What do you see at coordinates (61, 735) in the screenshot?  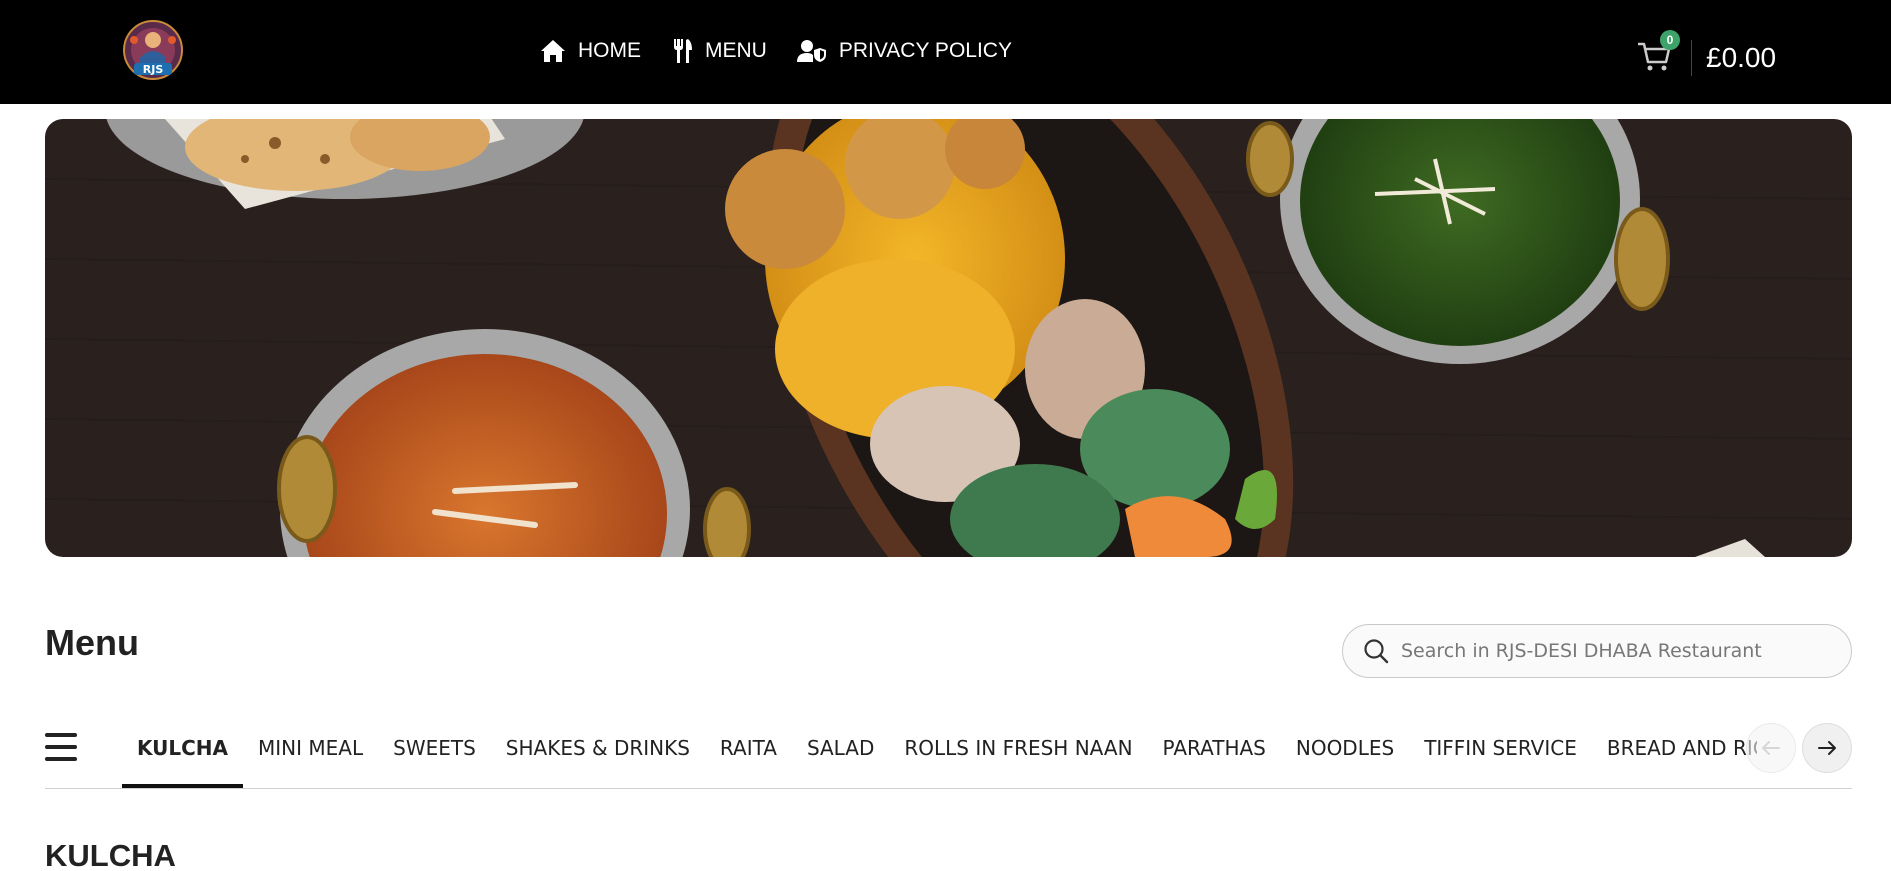 I see `hamburger-icon` at bounding box center [61, 735].